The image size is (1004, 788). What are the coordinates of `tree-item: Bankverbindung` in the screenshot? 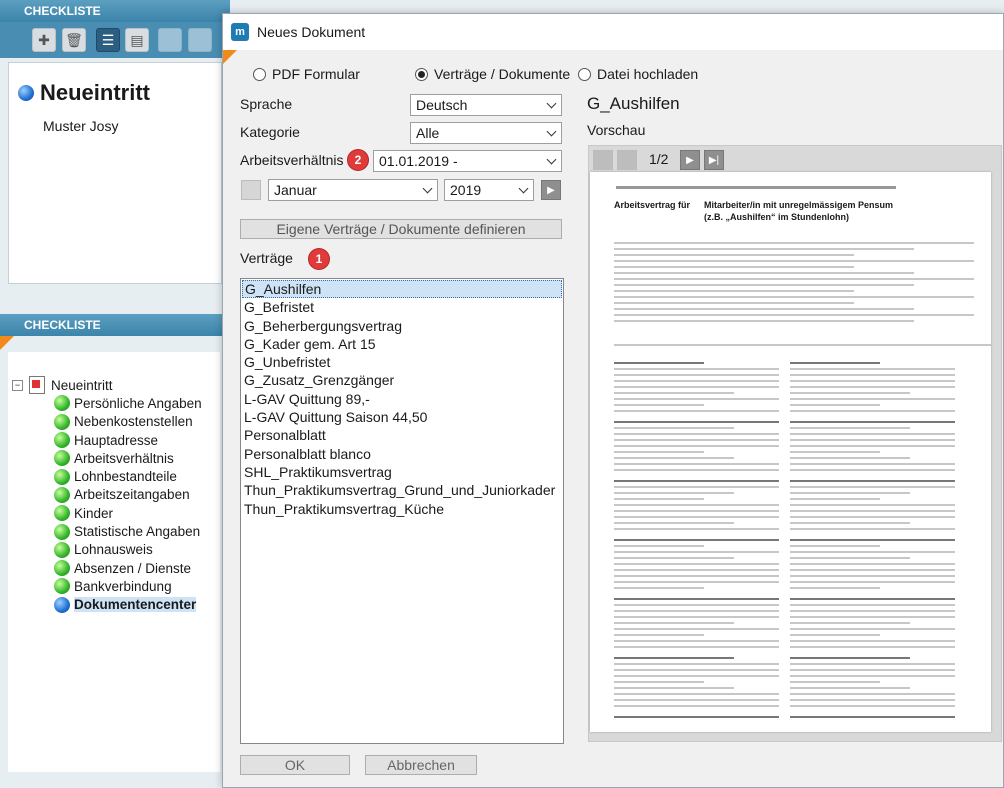 It's located at (107, 586).